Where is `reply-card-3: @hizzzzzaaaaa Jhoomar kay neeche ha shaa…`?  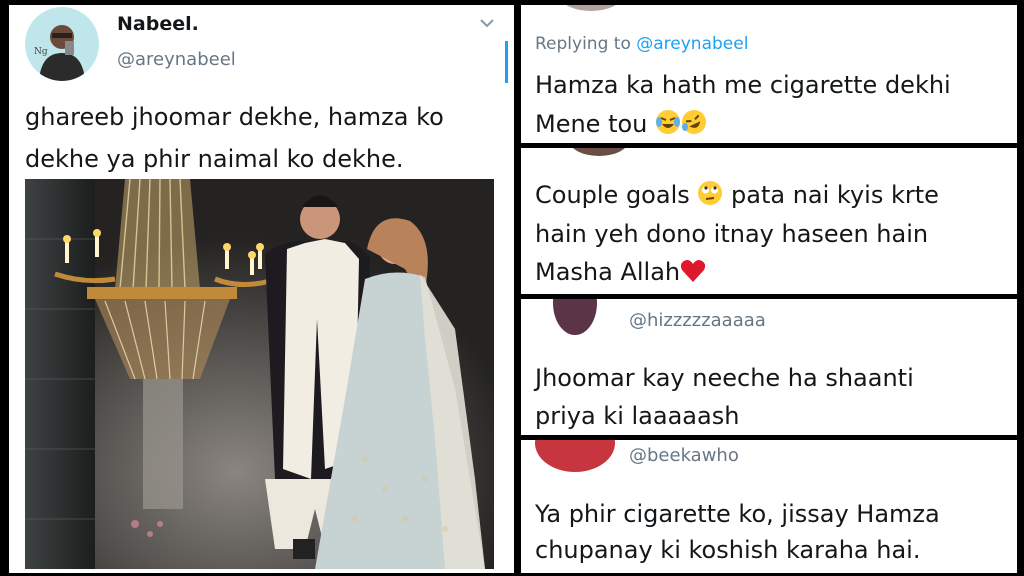
reply-card-3: @hizzzzzaaaaa Jhoomar kay neeche ha shaa… is located at coordinates (769, 367).